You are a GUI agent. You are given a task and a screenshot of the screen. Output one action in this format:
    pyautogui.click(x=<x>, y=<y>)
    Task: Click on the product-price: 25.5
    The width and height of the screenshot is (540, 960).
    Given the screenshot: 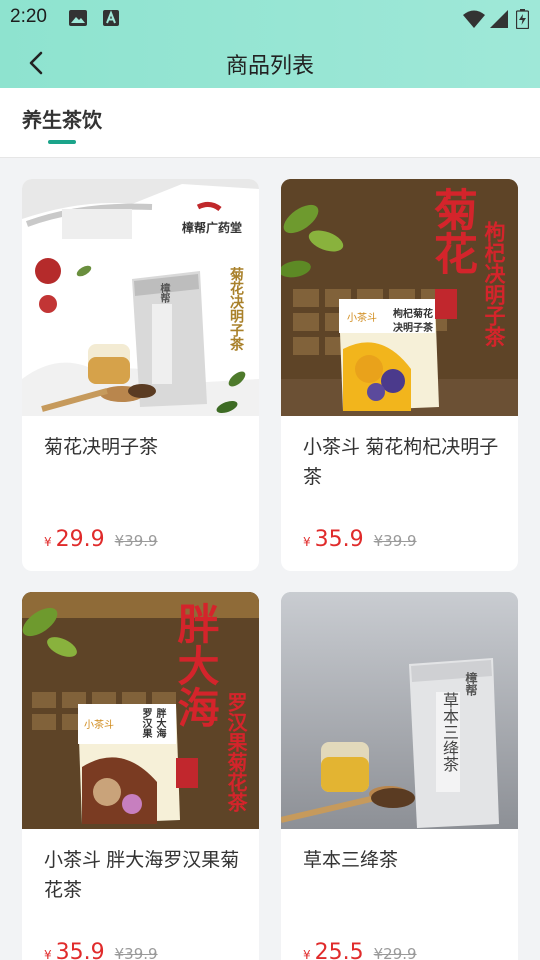 What is the action you would take?
    pyautogui.click(x=339, y=950)
    